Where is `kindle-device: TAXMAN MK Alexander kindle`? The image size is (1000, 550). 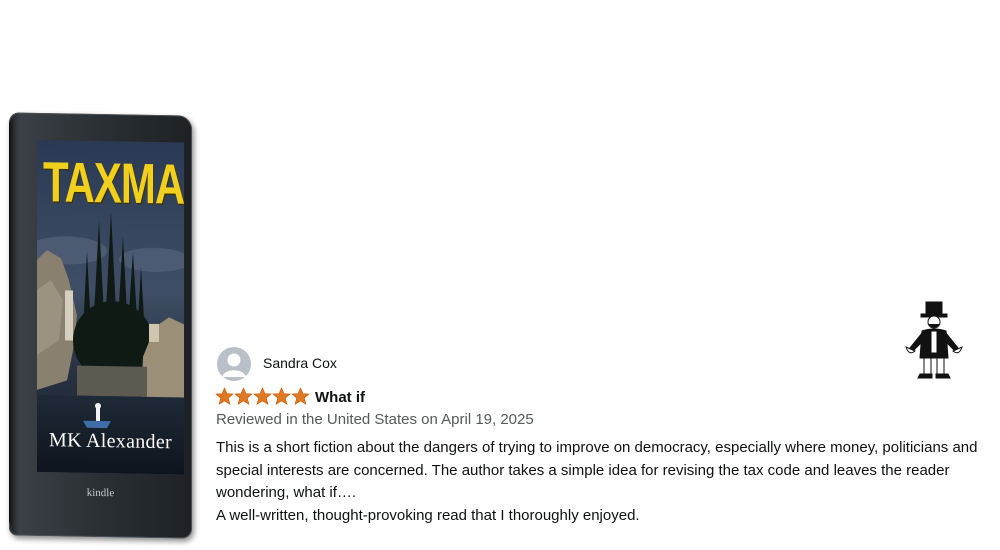 kindle-device: TAXMAN MK Alexander kindle is located at coordinates (100, 325).